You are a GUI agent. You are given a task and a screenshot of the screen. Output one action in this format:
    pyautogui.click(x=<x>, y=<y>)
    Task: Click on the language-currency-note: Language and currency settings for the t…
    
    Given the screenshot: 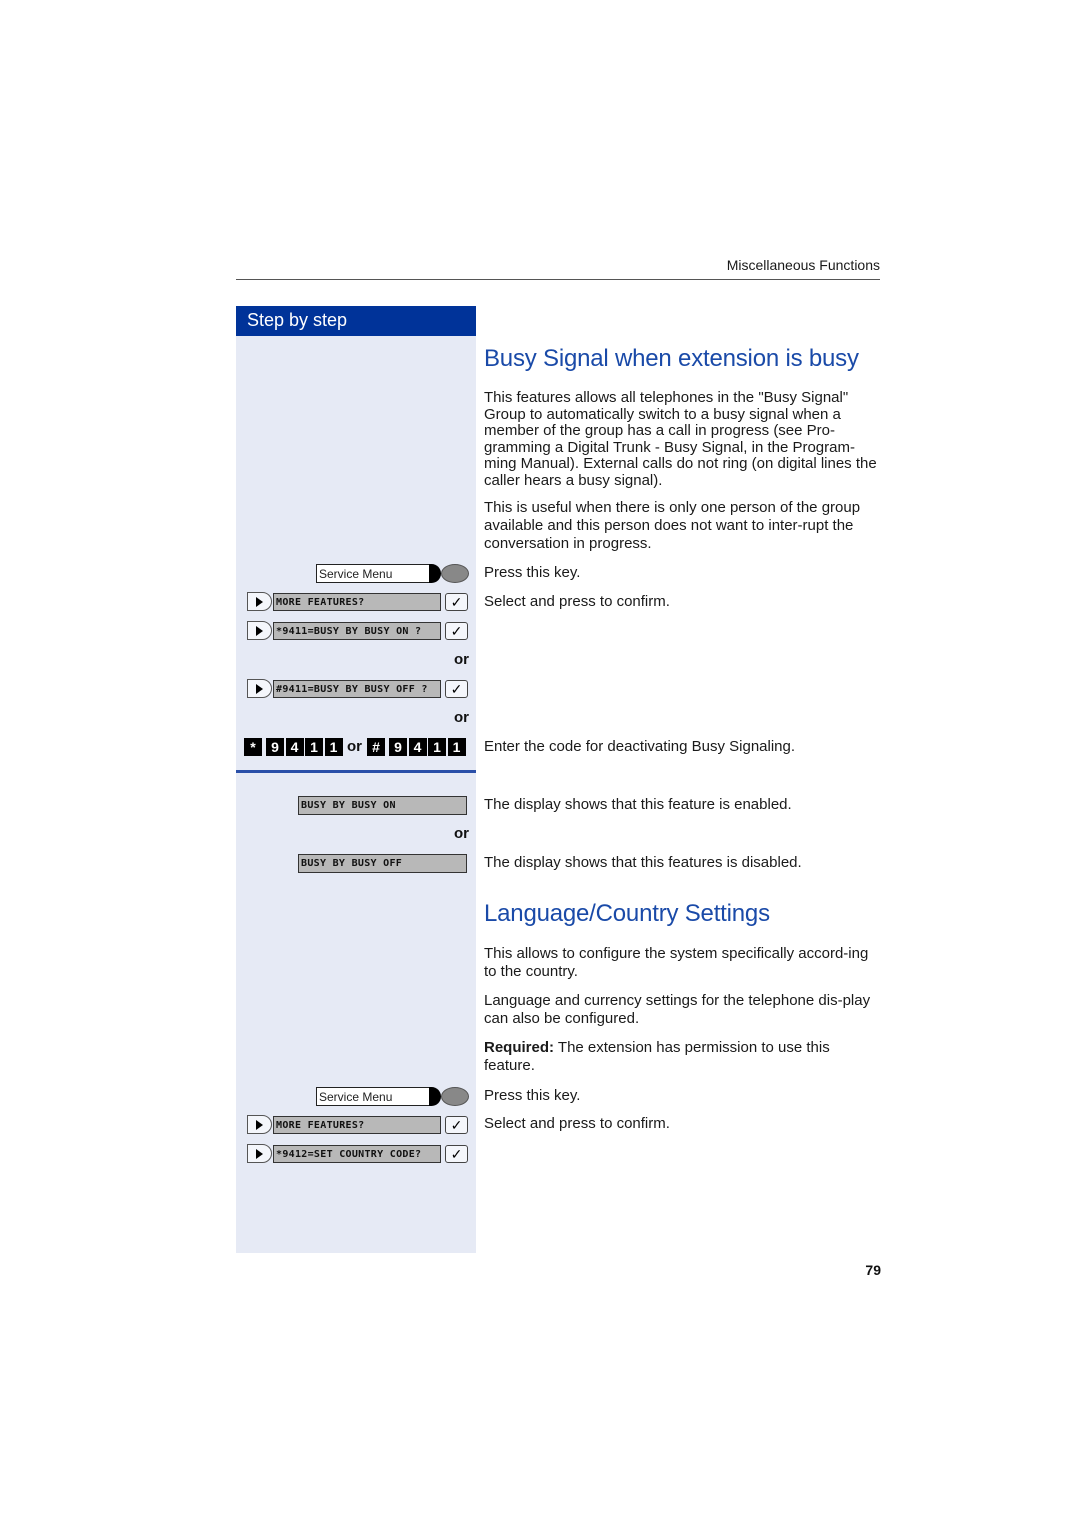 What is the action you would take?
    pyautogui.click(x=677, y=1009)
    